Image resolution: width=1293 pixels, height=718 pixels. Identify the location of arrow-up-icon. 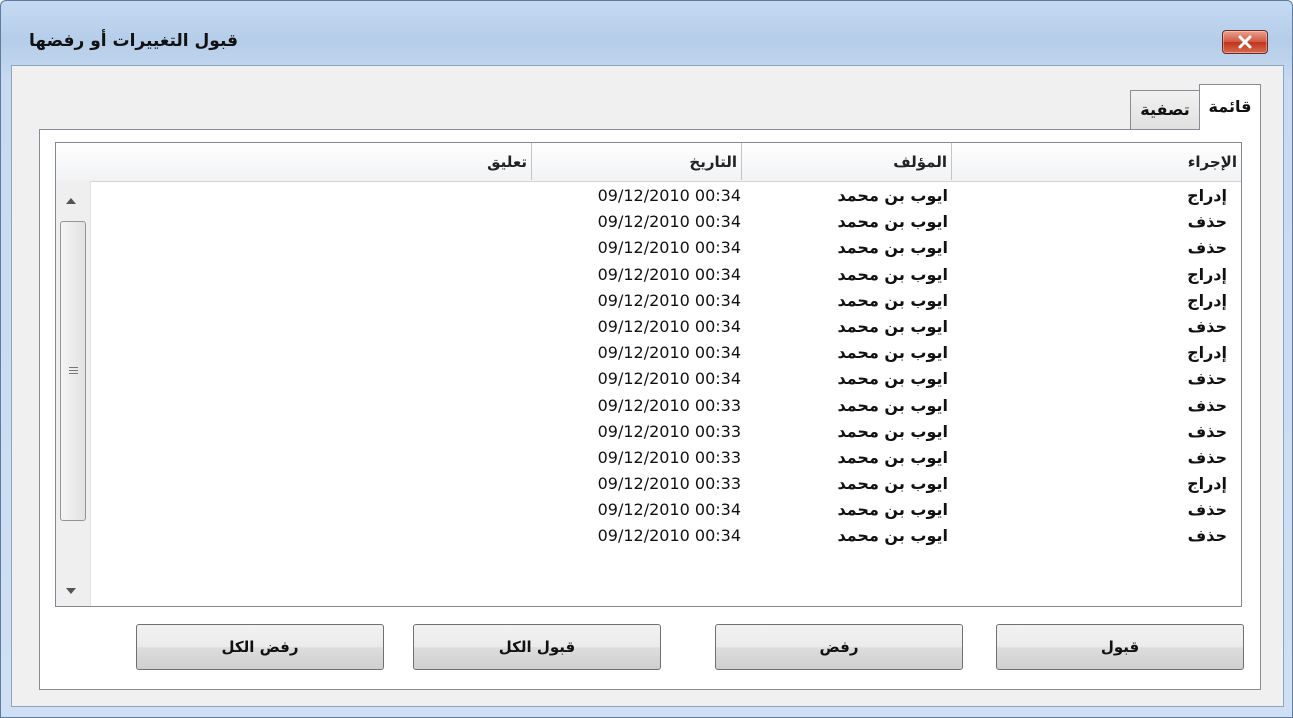
(71, 201).